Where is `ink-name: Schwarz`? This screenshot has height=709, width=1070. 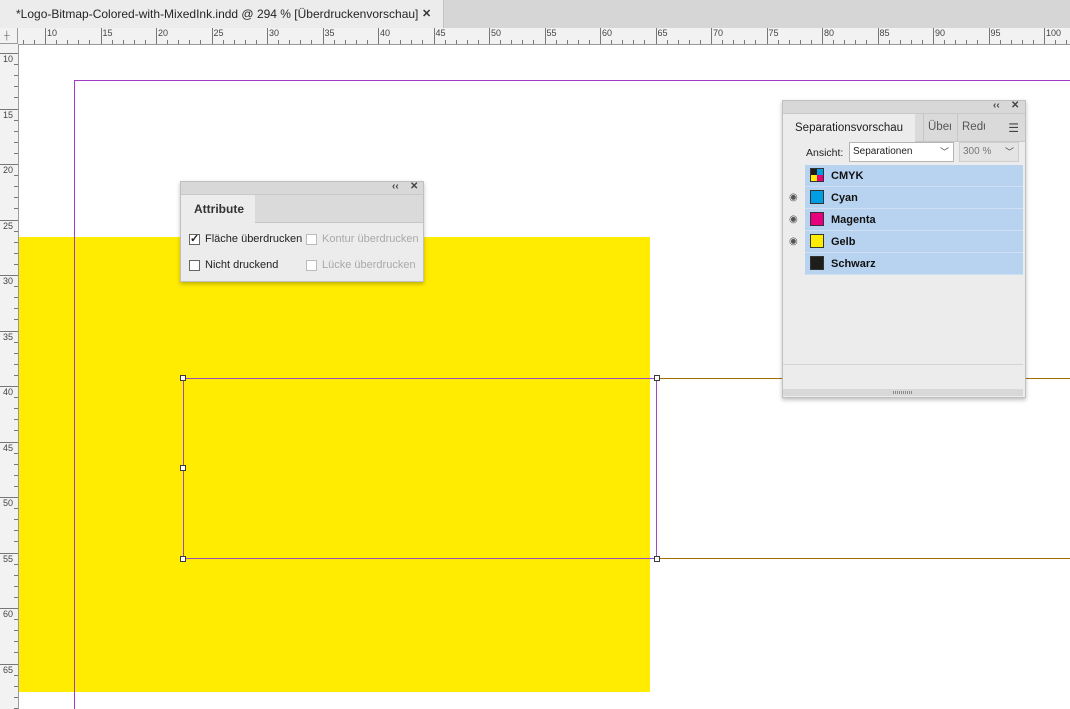
ink-name: Schwarz is located at coordinates (853, 264).